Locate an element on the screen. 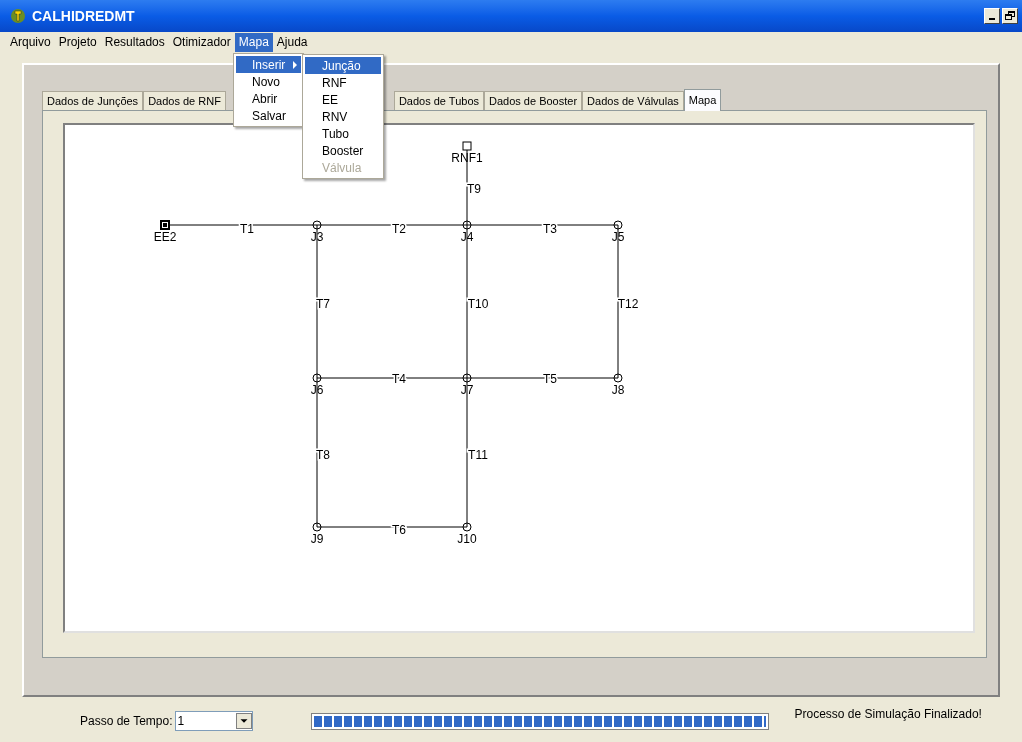 This screenshot has height=742, width=1022. node-label: J8 is located at coordinates (618, 390).